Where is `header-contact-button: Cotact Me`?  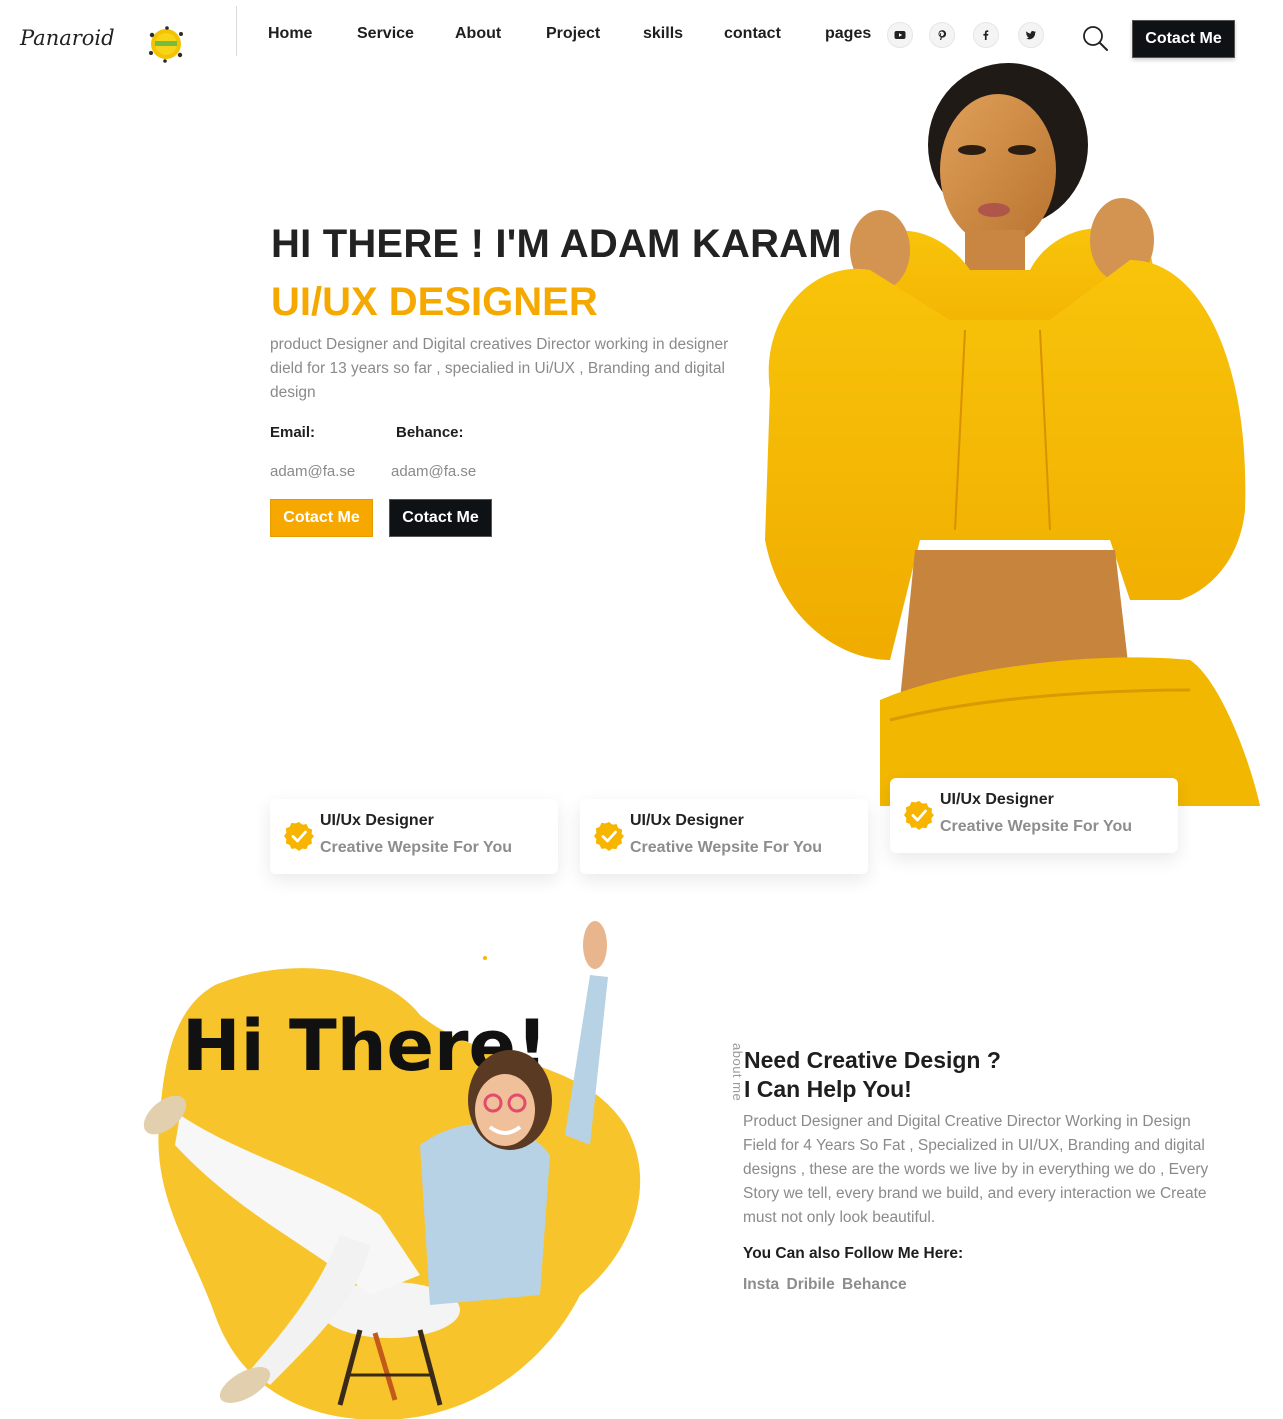
header-contact-button: Cotact Me is located at coordinates (1183, 39).